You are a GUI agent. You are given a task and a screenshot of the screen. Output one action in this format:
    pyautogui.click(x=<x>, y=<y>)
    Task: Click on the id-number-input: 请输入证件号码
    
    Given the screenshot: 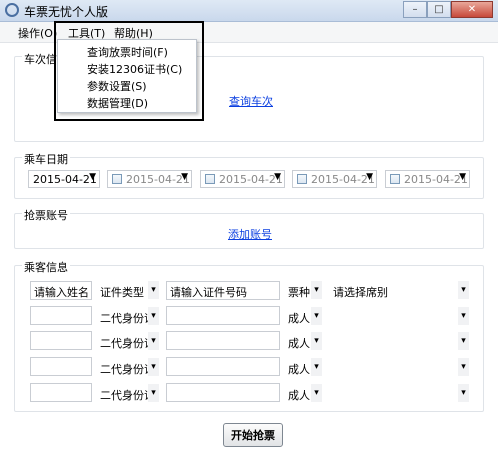 What is the action you would take?
    pyautogui.click(x=223, y=290)
    